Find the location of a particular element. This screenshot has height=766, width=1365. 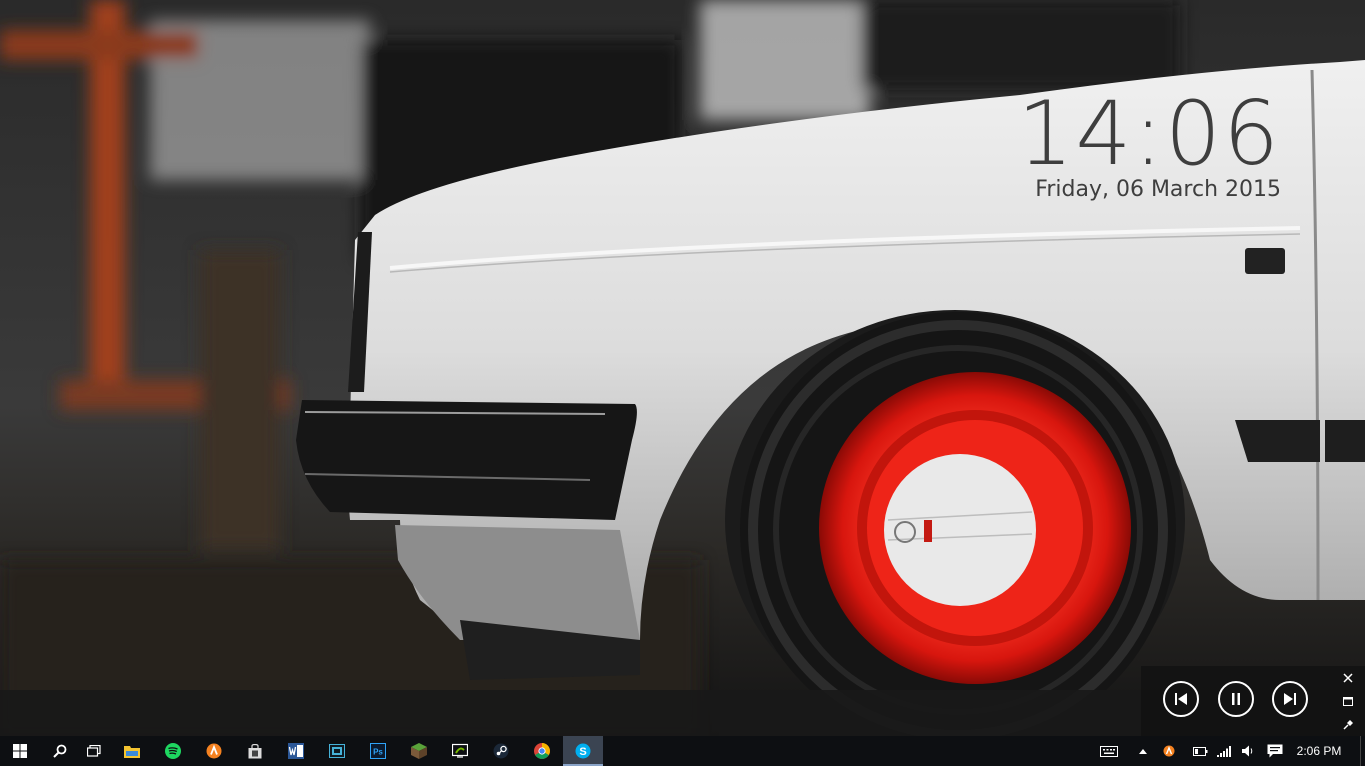

taskbar-app-photoshop: Ps is located at coordinates (378, 751).